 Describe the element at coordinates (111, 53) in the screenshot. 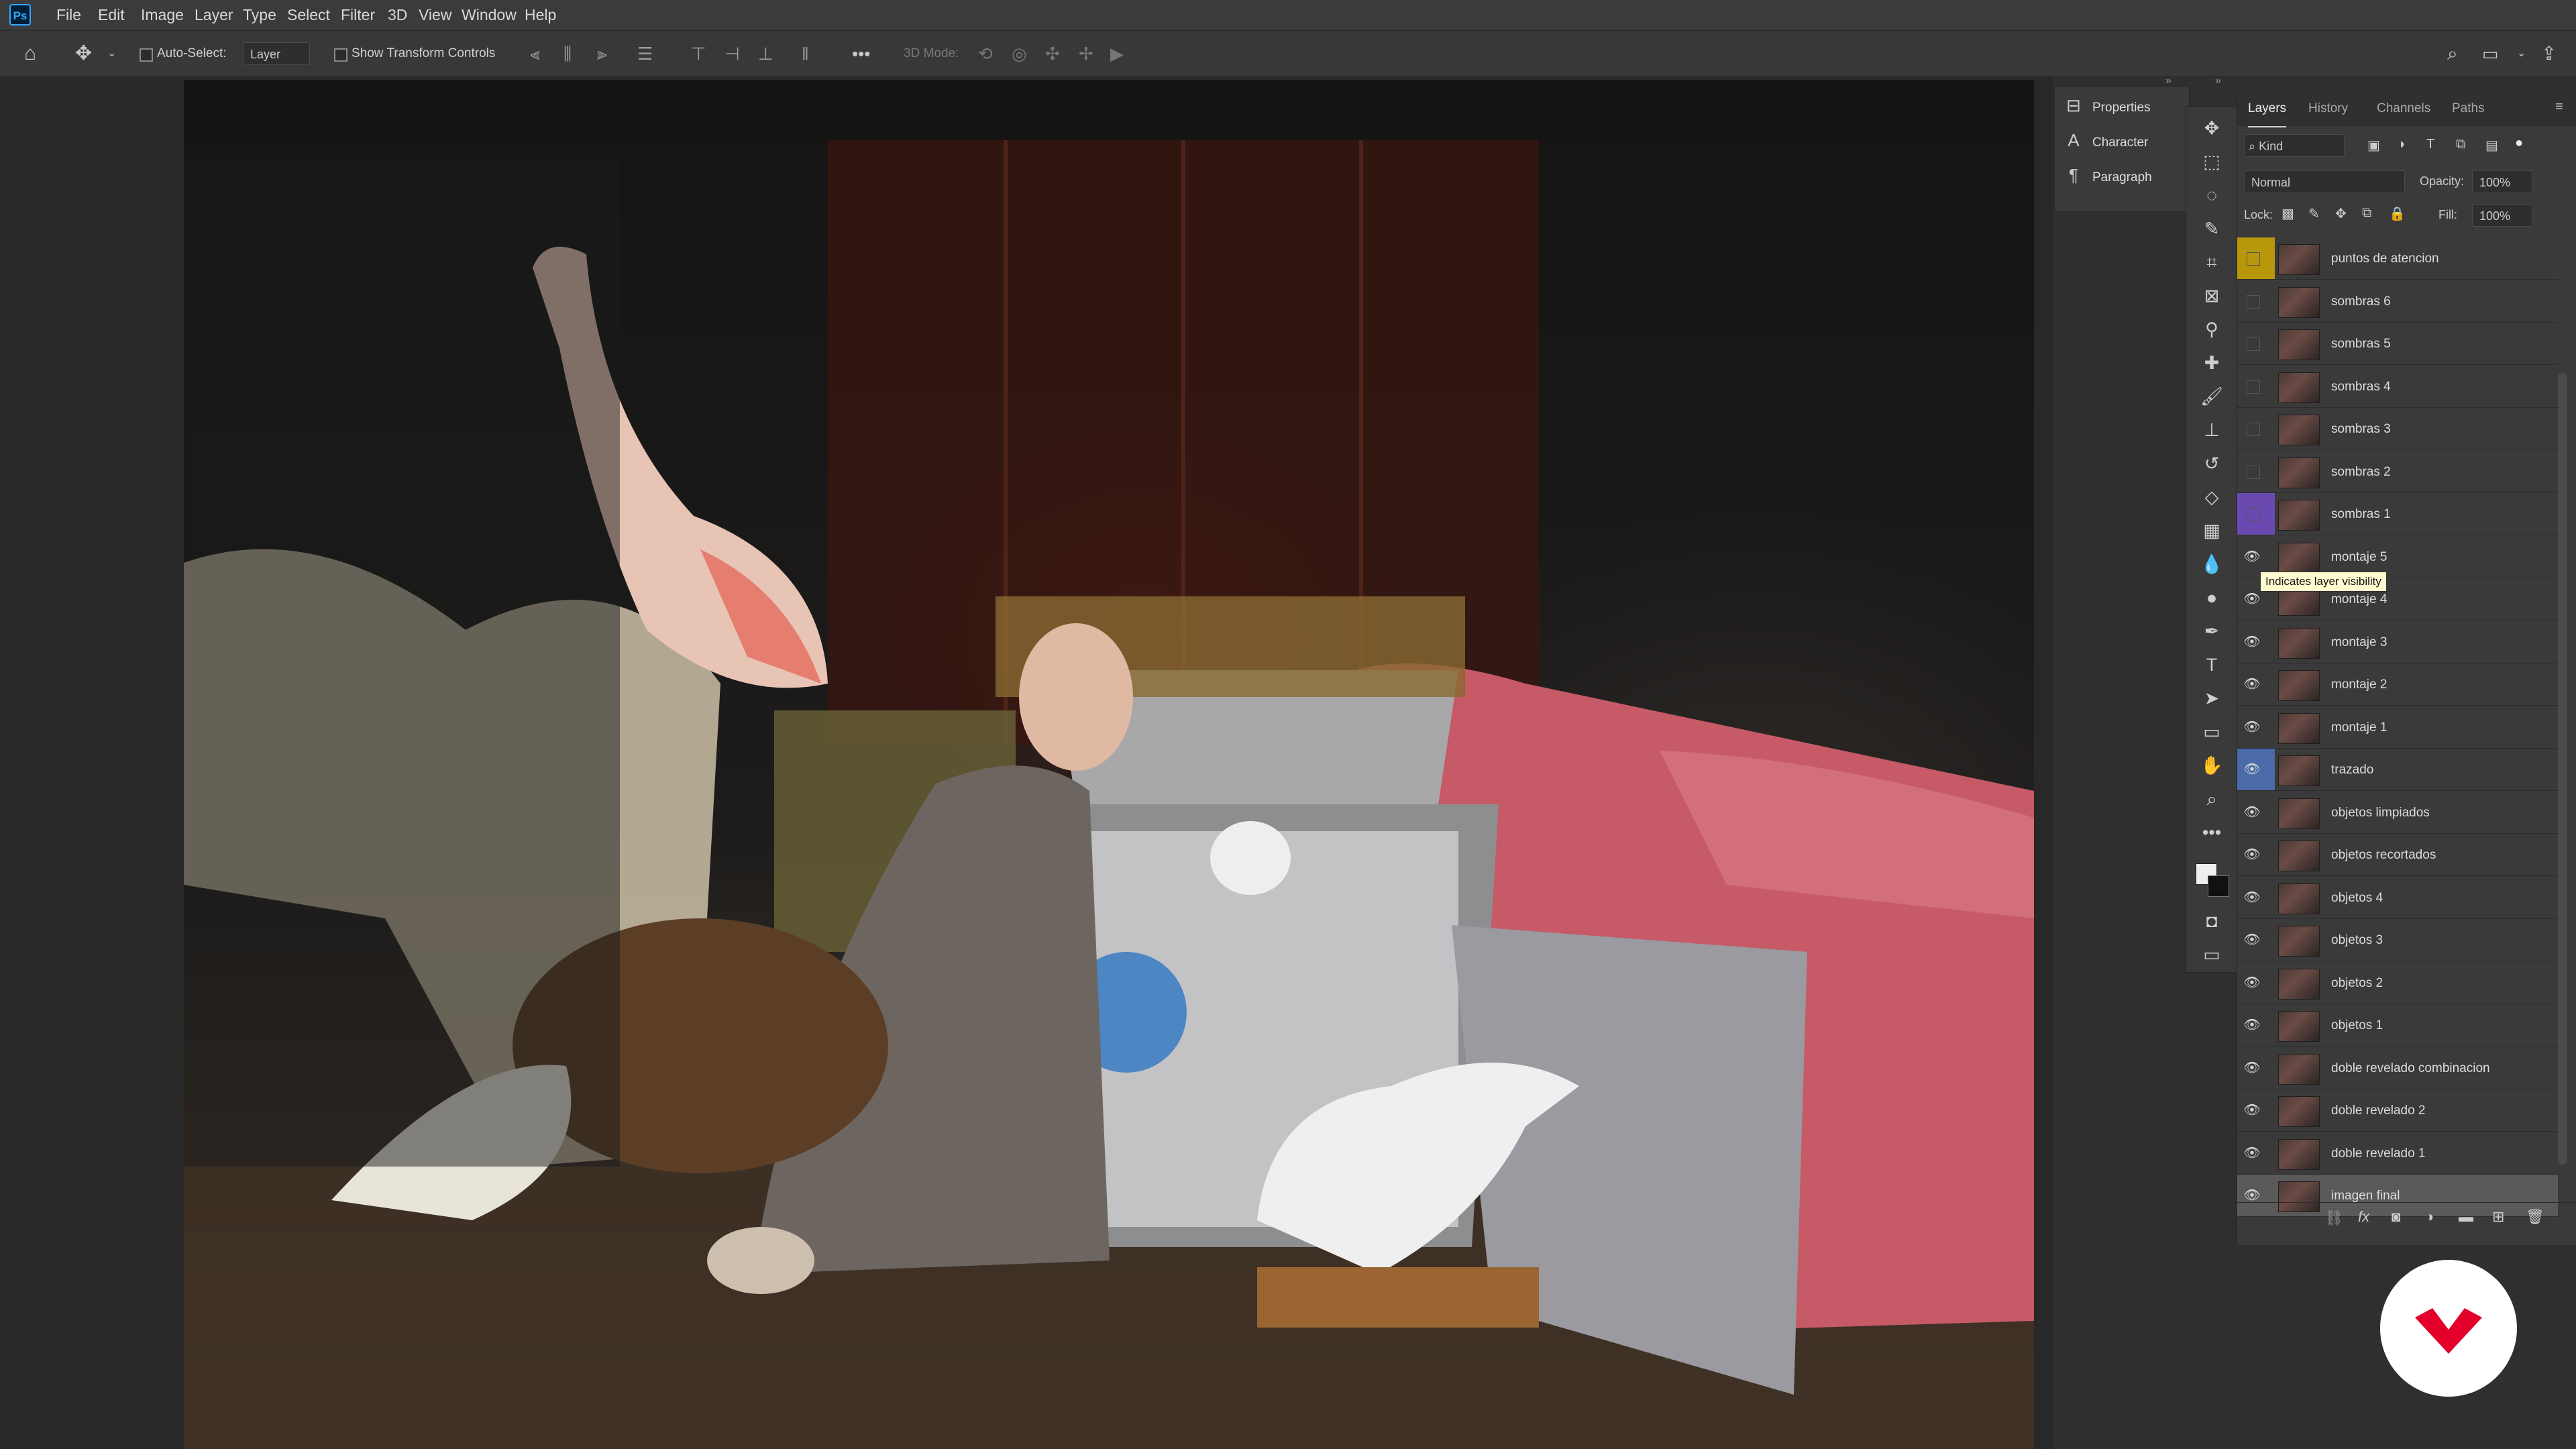

I see `chevron-down-icon: ⌄` at that location.